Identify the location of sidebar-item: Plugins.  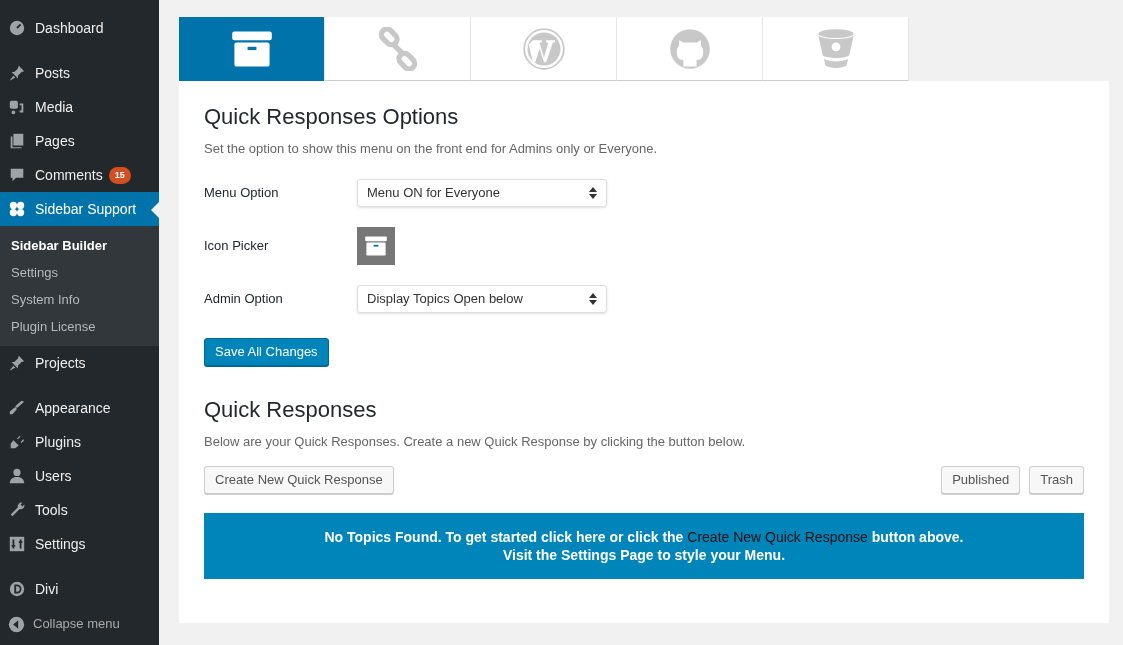
(79, 442).